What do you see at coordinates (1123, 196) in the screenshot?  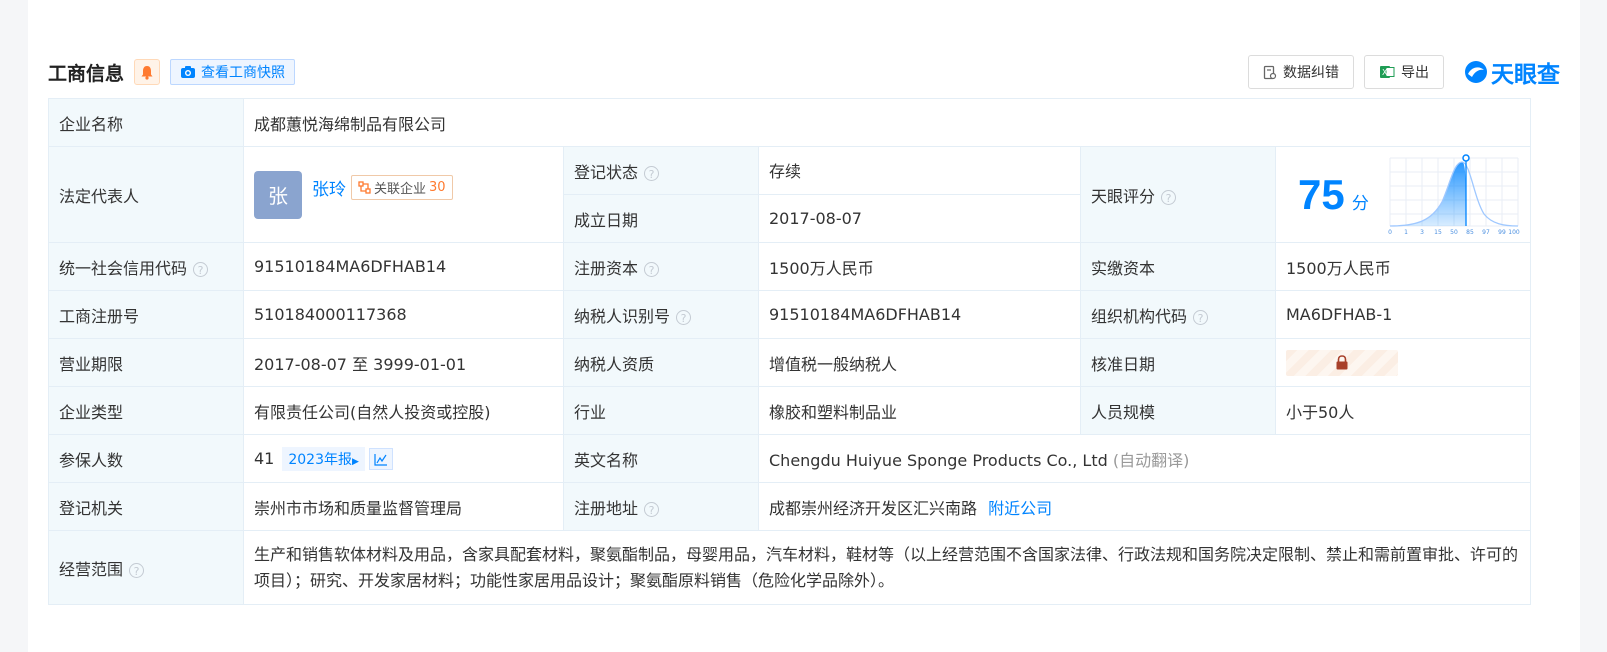 I see `tyc-score-label: 天眼评分` at bounding box center [1123, 196].